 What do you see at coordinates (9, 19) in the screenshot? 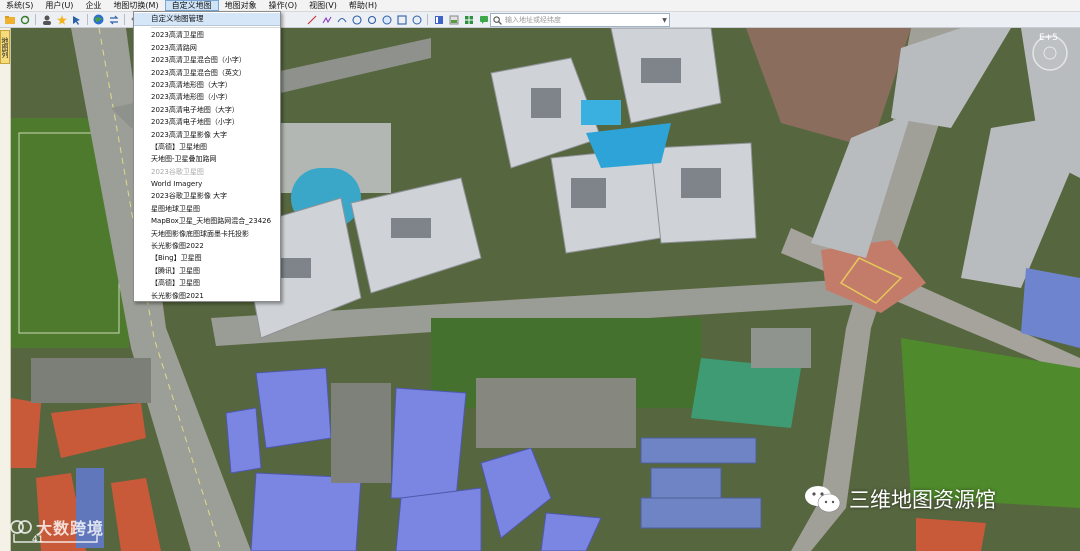
I see `open-folder-icon` at bounding box center [9, 19].